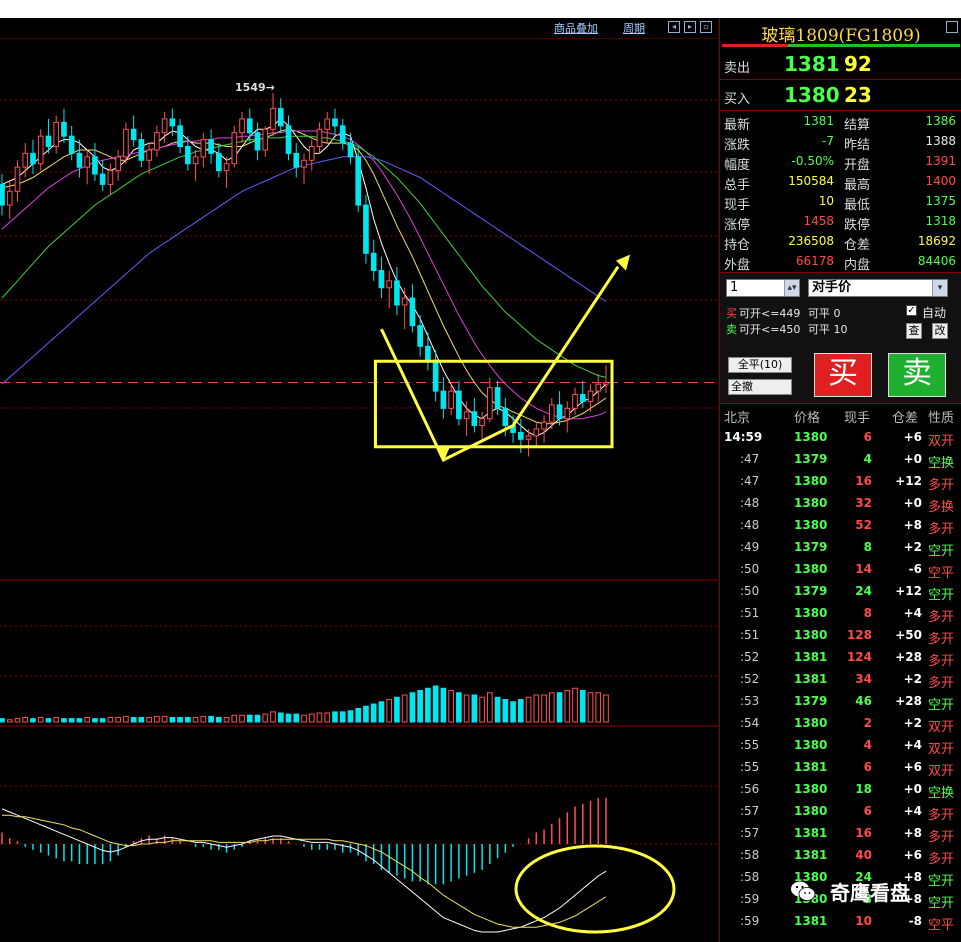  What do you see at coordinates (750, 723) in the screenshot?
I see `tick-time: :54` at bounding box center [750, 723].